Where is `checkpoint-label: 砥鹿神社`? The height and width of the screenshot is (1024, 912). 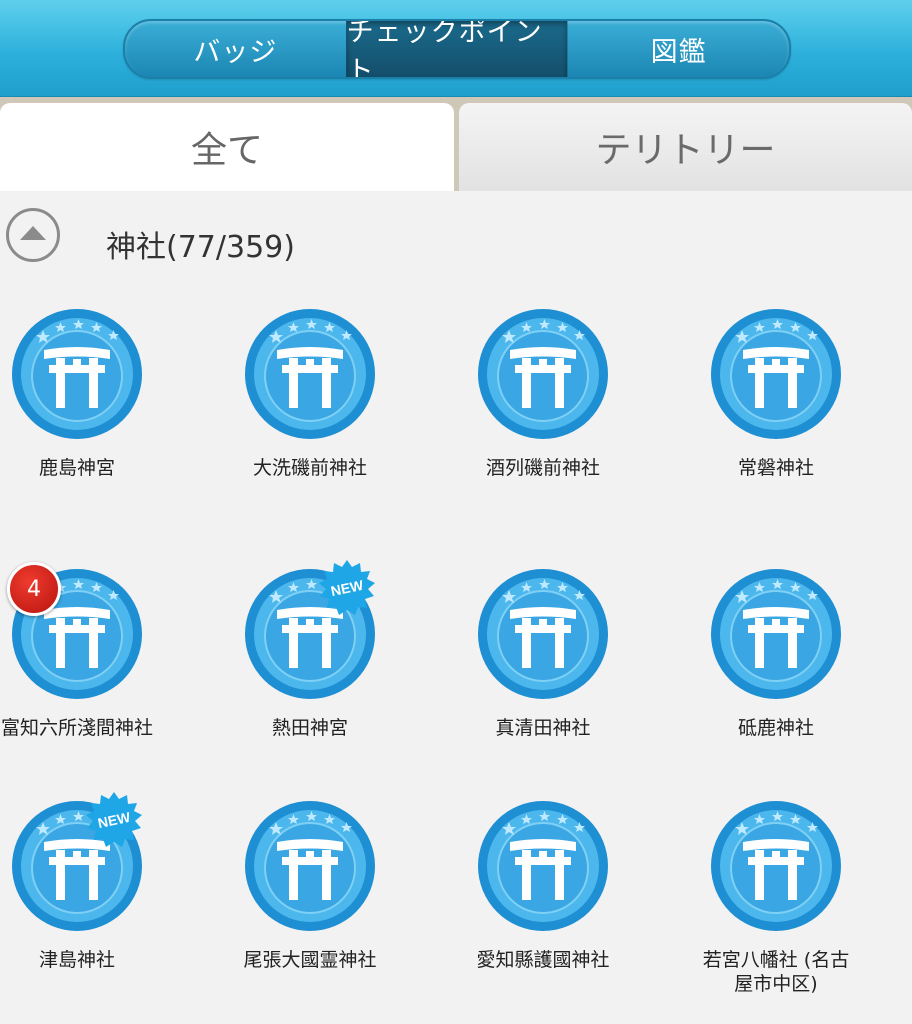
checkpoint-label: 砥鹿神社 is located at coordinates (775, 728).